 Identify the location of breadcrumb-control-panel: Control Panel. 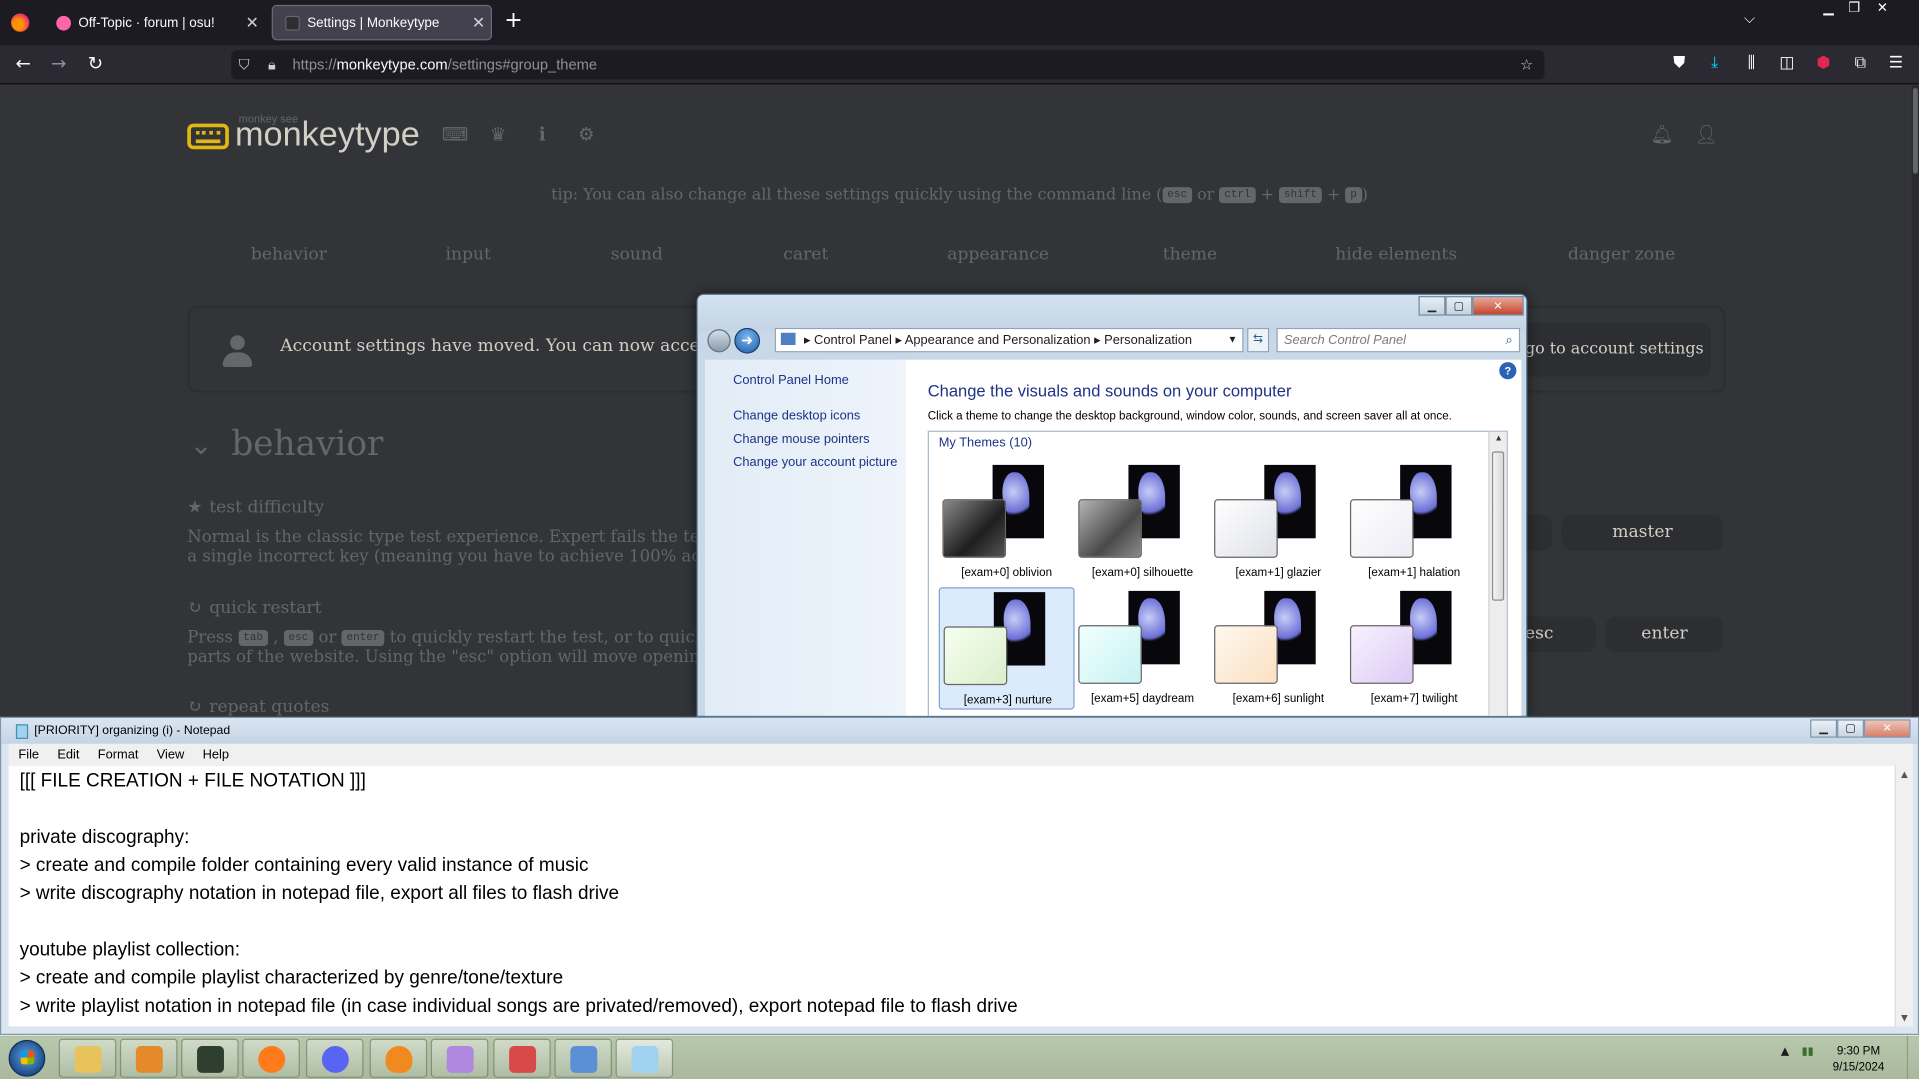
(853, 340).